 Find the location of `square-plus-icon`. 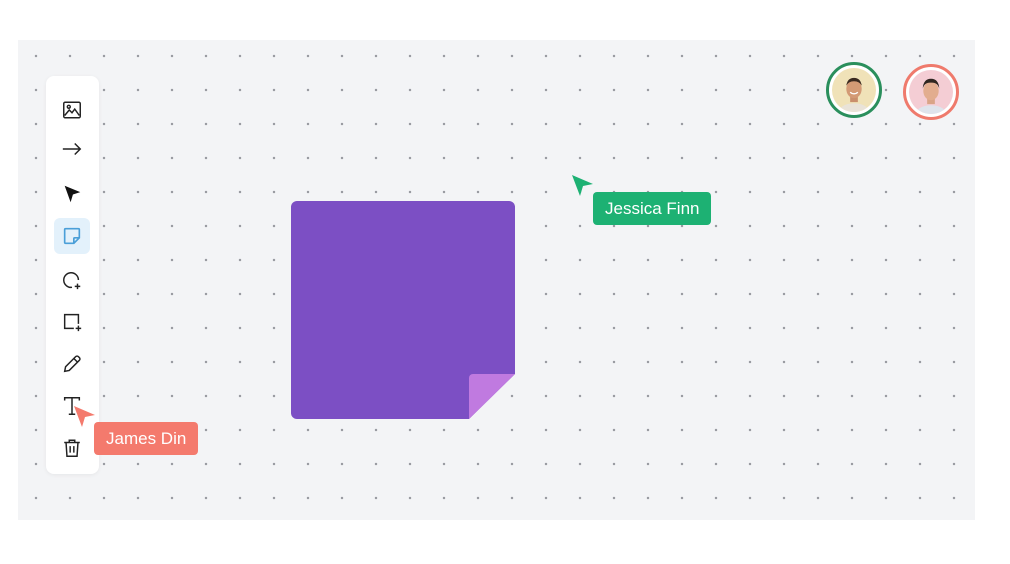

square-plus-icon is located at coordinates (72, 322).